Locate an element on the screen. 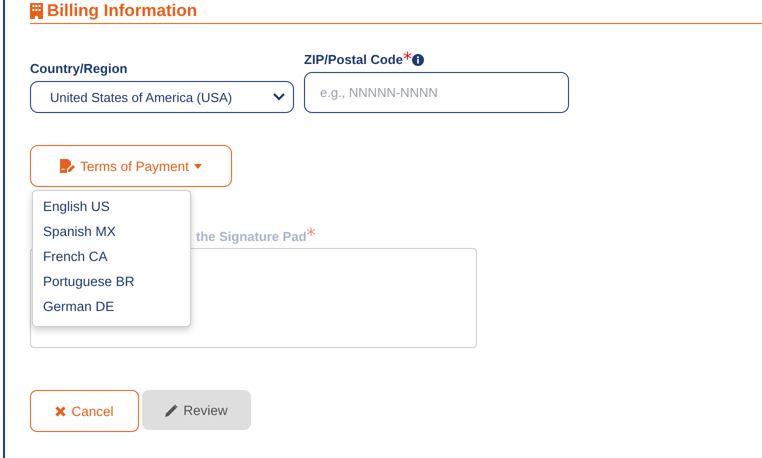 This screenshot has width=762, height=458. signature-label: the Signature Pad is located at coordinates (251, 236).